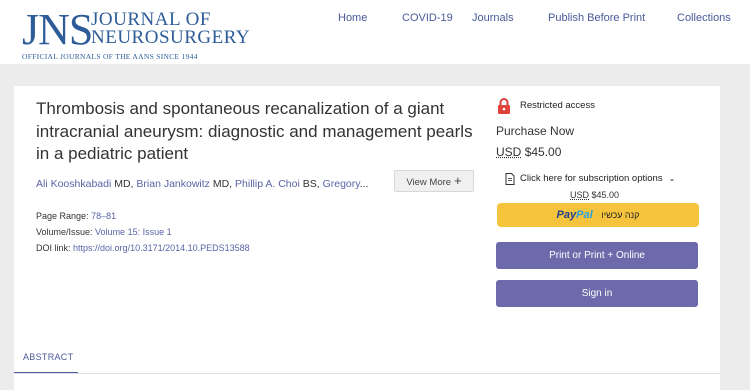 This screenshot has width=750, height=390. I want to click on restricted-access-label: Restricted access, so click(557, 105).